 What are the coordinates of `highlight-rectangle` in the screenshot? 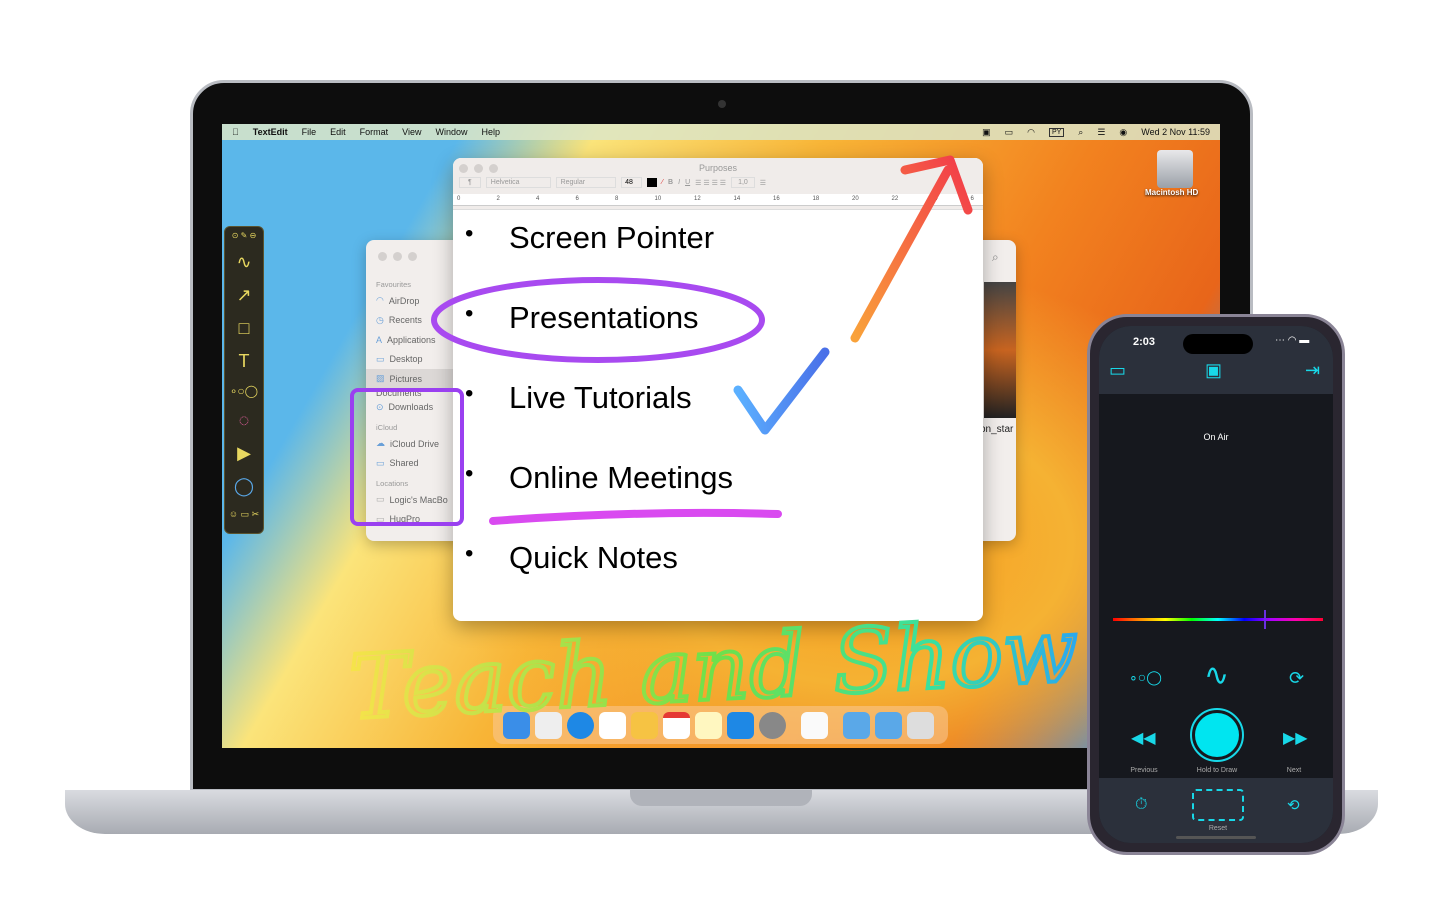 It's located at (407, 457).